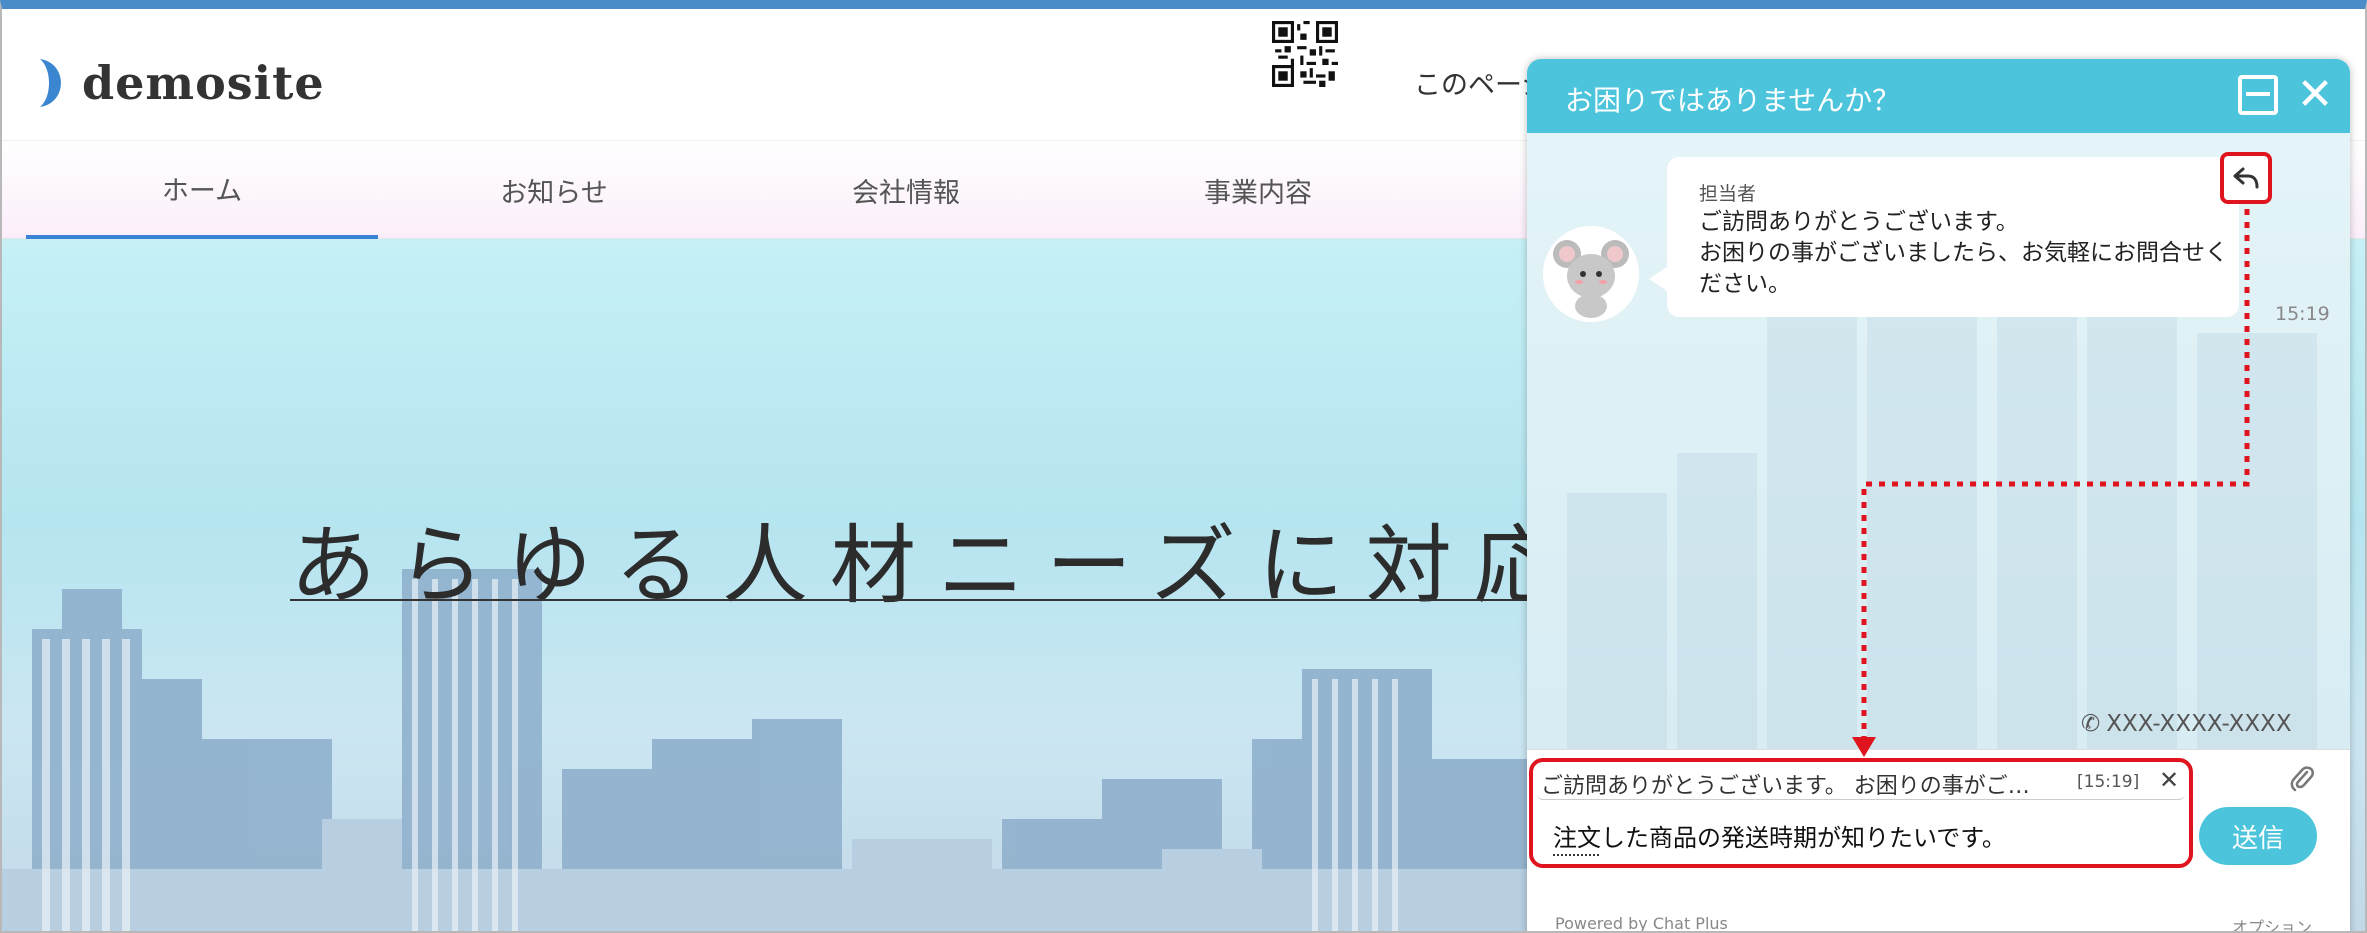  What do you see at coordinates (1779, 835) in the screenshot?
I see `input-text: 注文した商品の発送時期が知りたいです。` at bounding box center [1779, 835].